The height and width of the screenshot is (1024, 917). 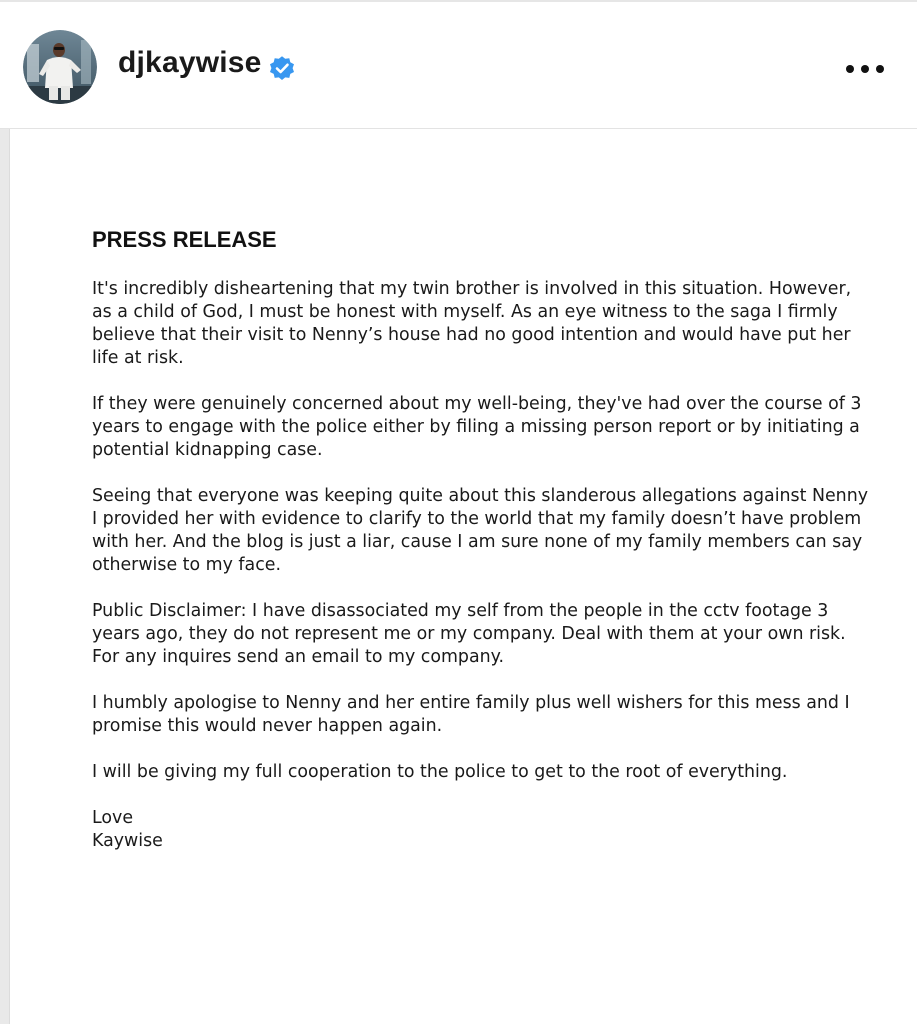 What do you see at coordinates (127, 841) in the screenshot?
I see `signature: Kaywise` at bounding box center [127, 841].